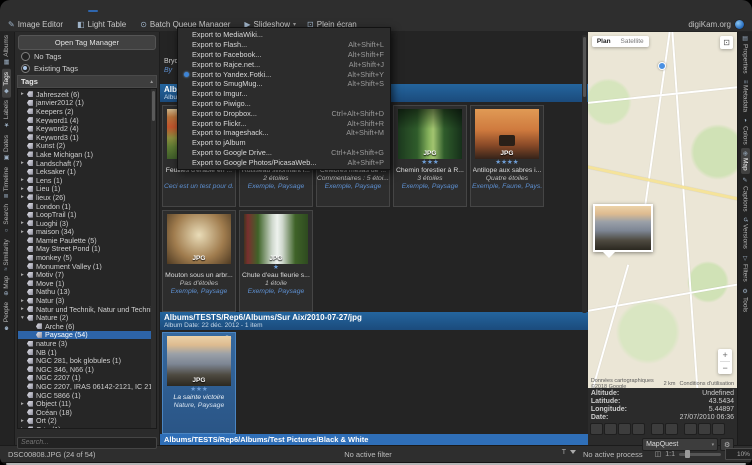 Image resolution: width=752 pixels, height=465 pixels. What do you see at coordinates (632, 41) in the screenshot?
I see `map-satellite-button: Satellite` at bounding box center [632, 41].